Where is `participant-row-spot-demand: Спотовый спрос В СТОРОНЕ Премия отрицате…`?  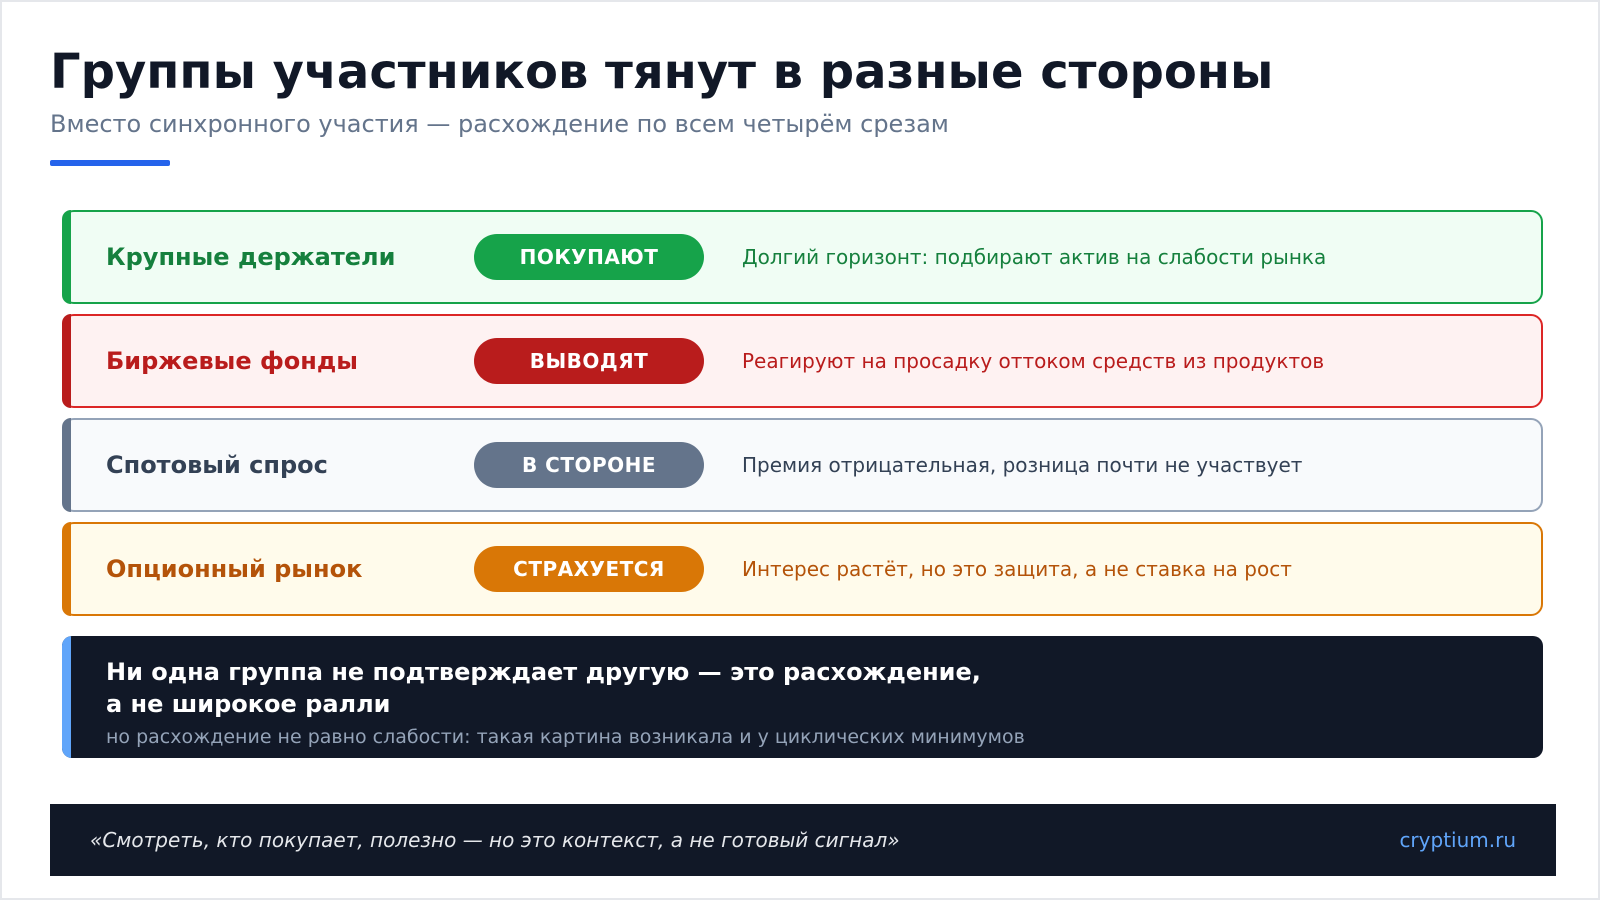
participant-row-spot-demand: Спотовый спрос В СТОРОНЕ Премия отрицате… is located at coordinates (802, 465).